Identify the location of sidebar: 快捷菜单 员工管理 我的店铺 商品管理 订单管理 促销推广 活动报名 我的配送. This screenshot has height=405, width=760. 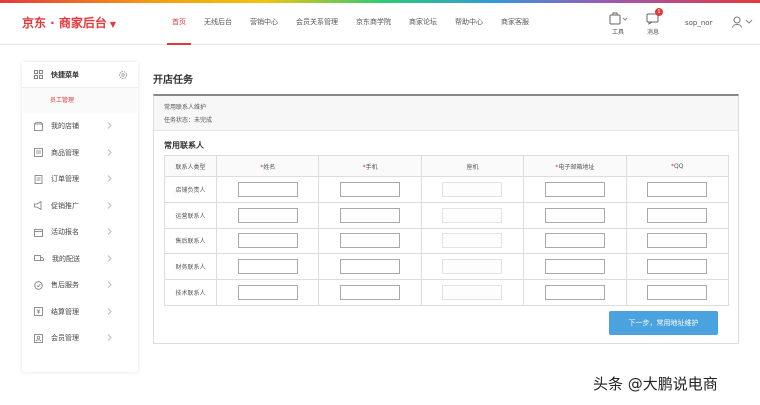
(80, 217).